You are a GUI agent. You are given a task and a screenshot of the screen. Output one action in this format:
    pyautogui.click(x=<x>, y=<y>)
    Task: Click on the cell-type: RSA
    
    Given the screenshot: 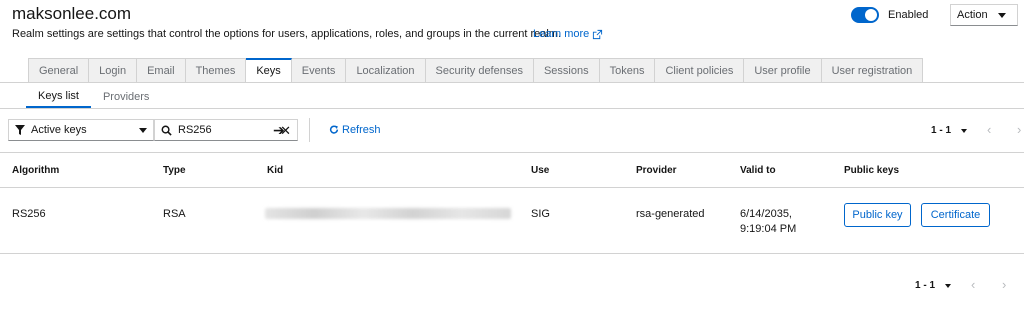 What is the action you would take?
    pyautogui.click(x=174, y=214)
    